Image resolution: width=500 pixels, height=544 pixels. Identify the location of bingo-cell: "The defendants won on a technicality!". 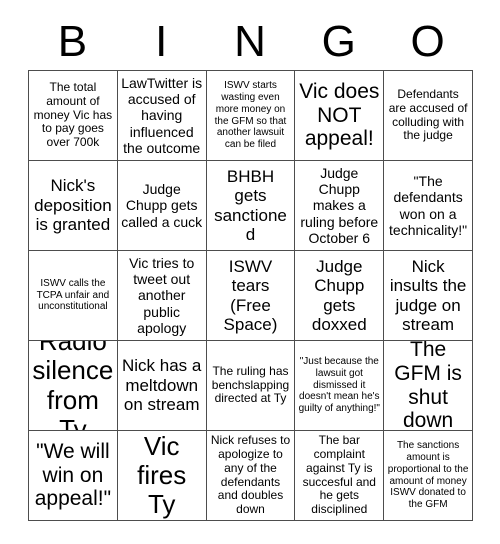
(428, 206).